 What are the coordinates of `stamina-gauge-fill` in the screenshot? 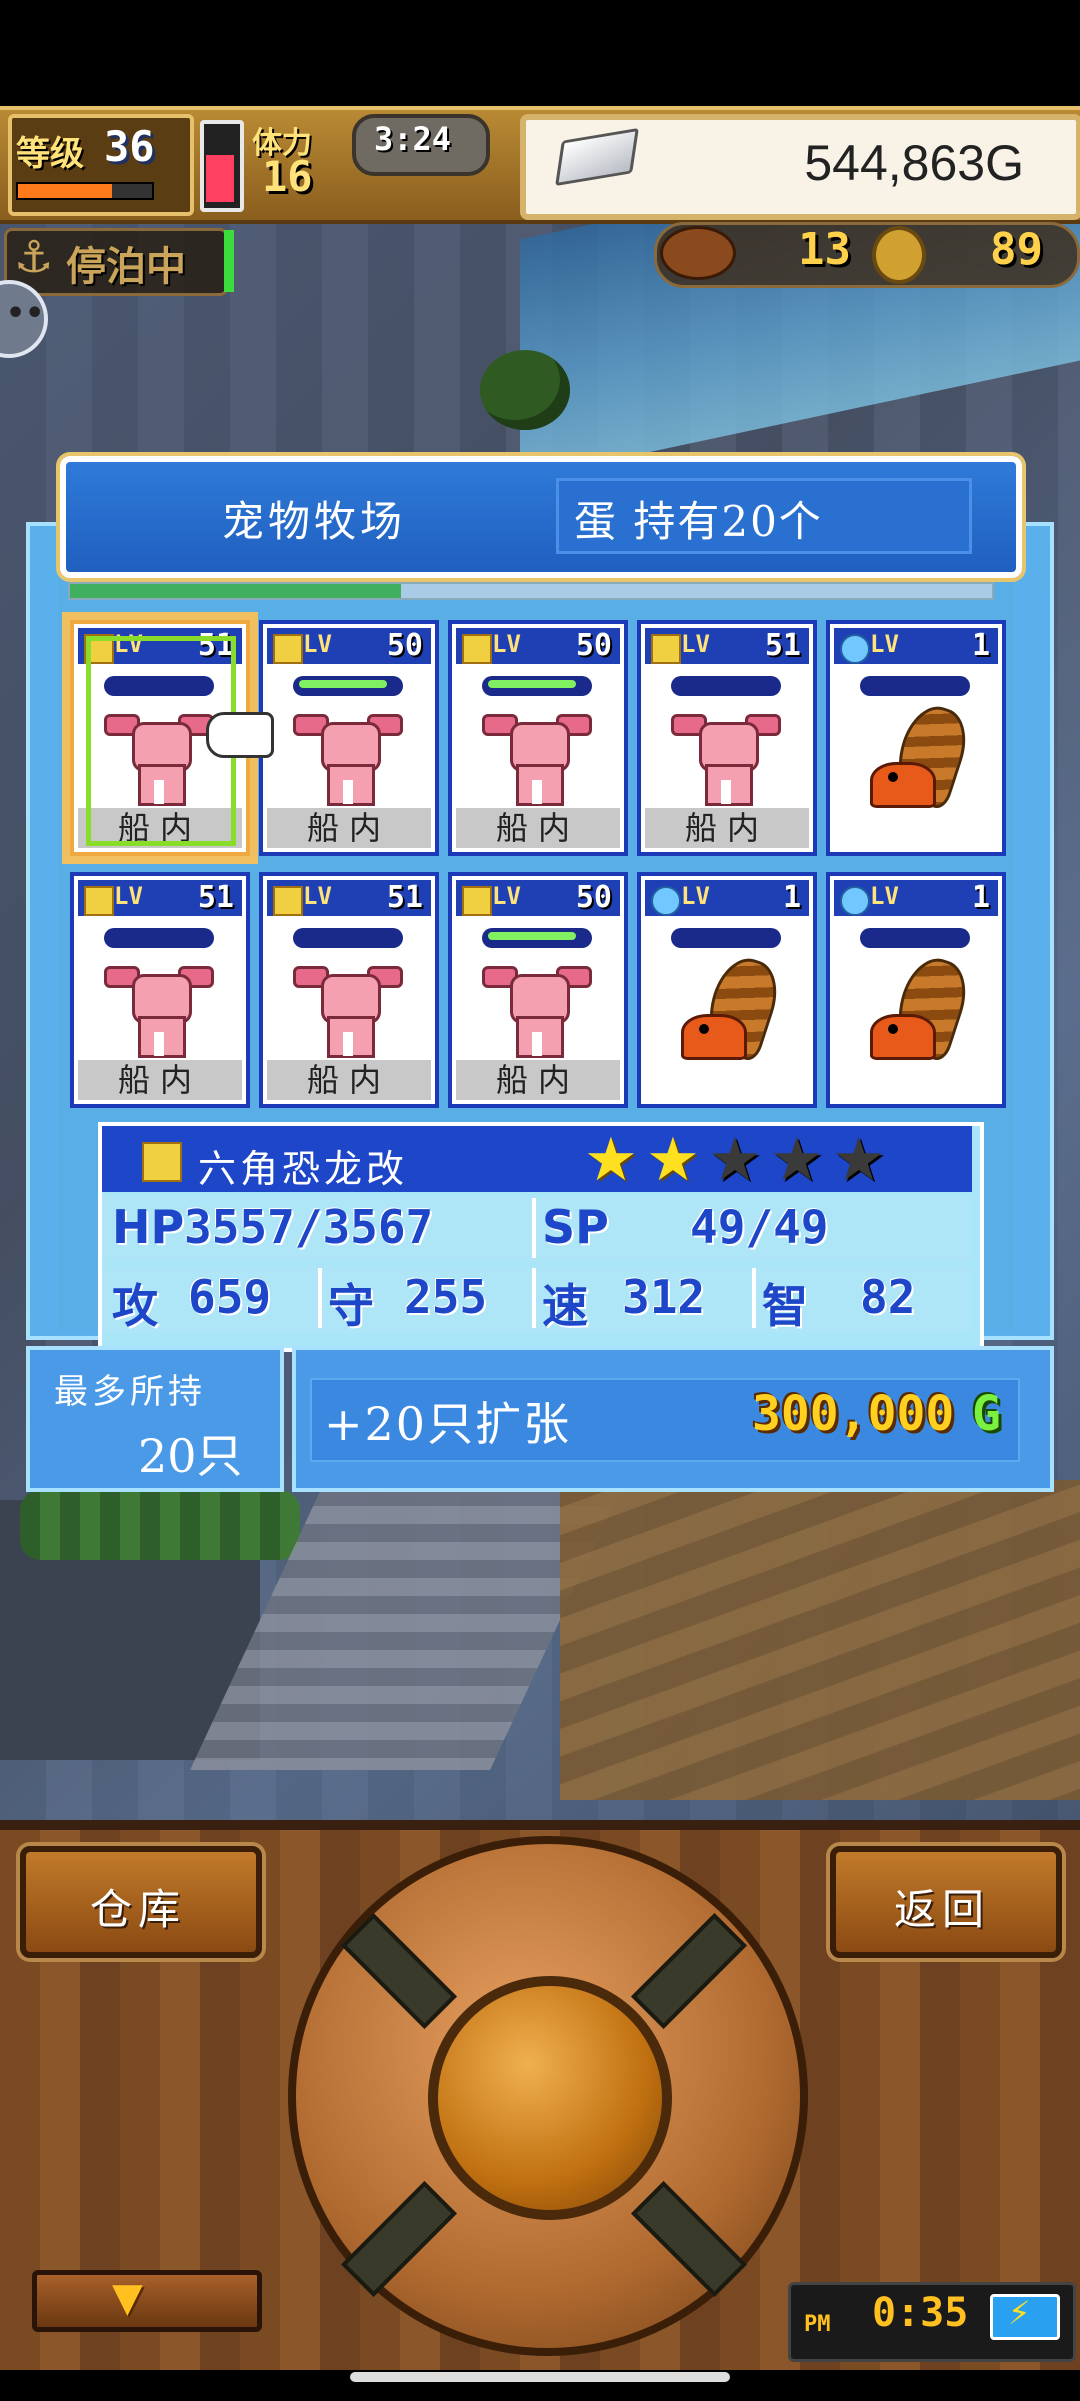 It's located at (220, 178).